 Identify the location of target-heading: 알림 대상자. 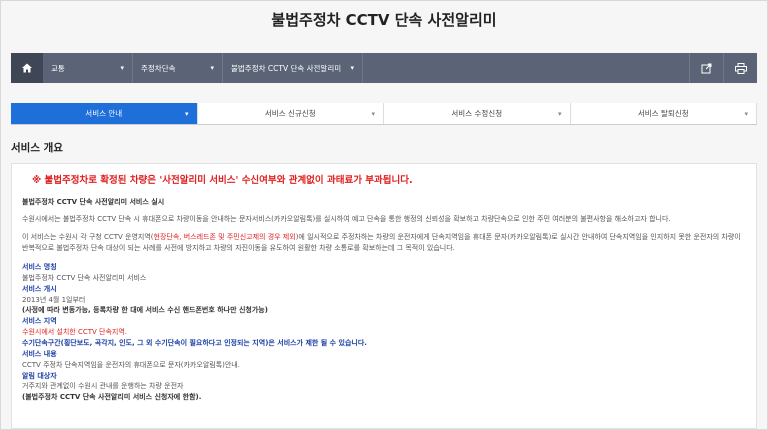
(39, 375).